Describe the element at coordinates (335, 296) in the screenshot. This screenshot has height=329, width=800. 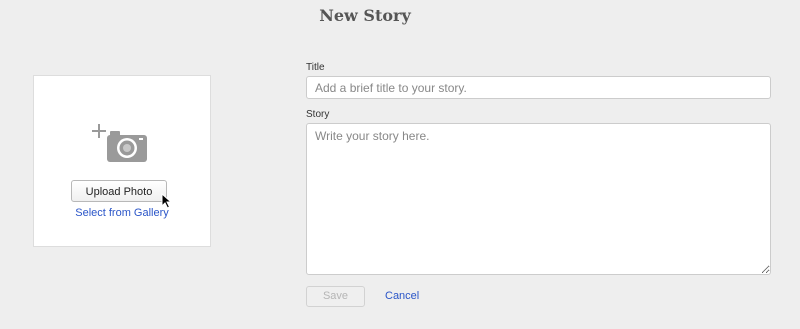
I see `save-button: Save` at that location.